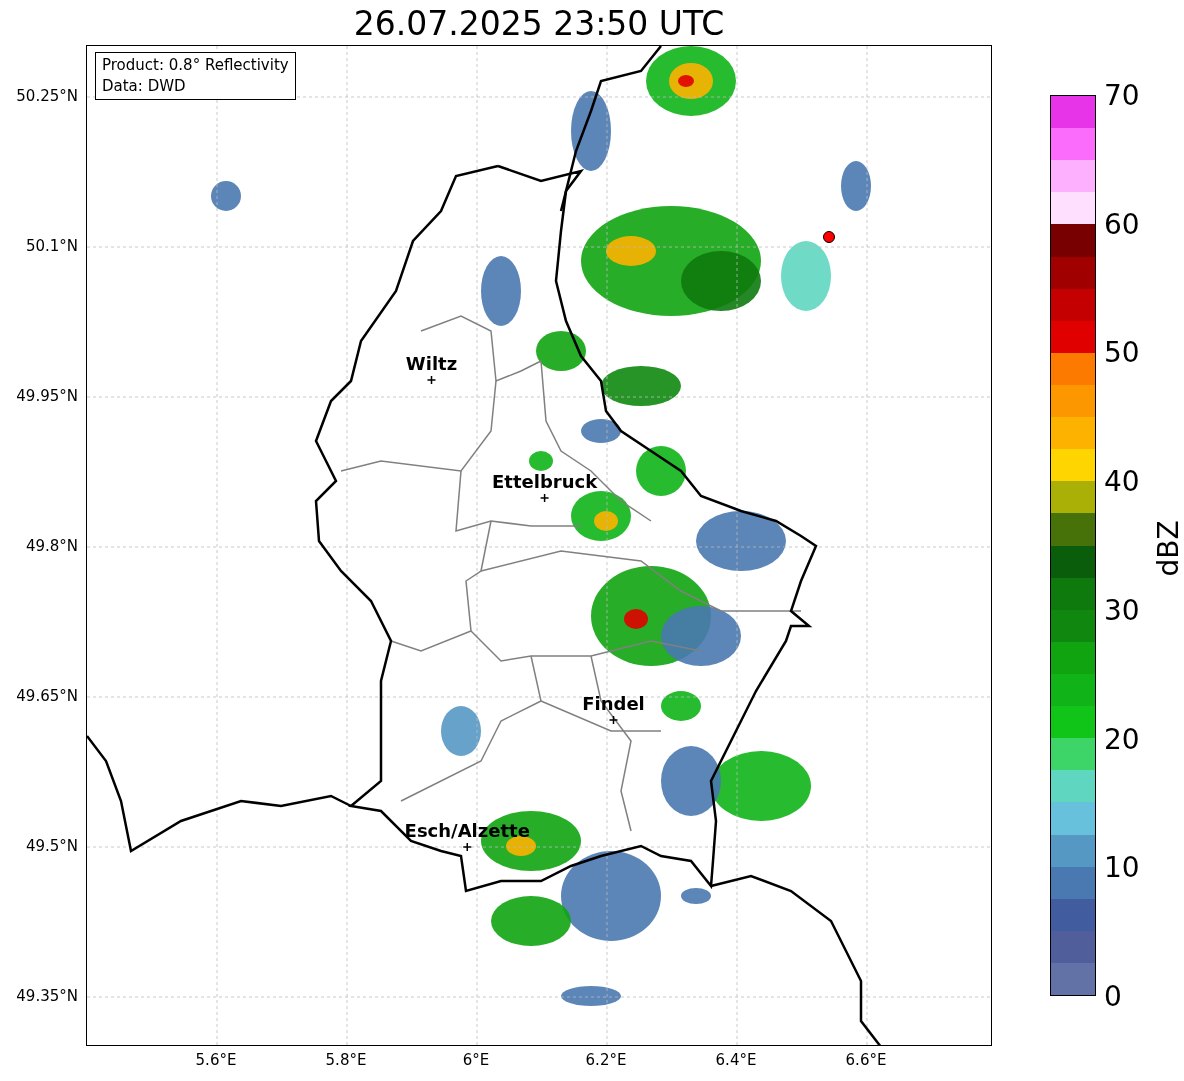 This screenshot has height=1081, width=1184. What do you see at coordinates (47, 996) in the screenshot?
I see `axis-tick-label: 49.35°N` at bounding box center [47, 996].